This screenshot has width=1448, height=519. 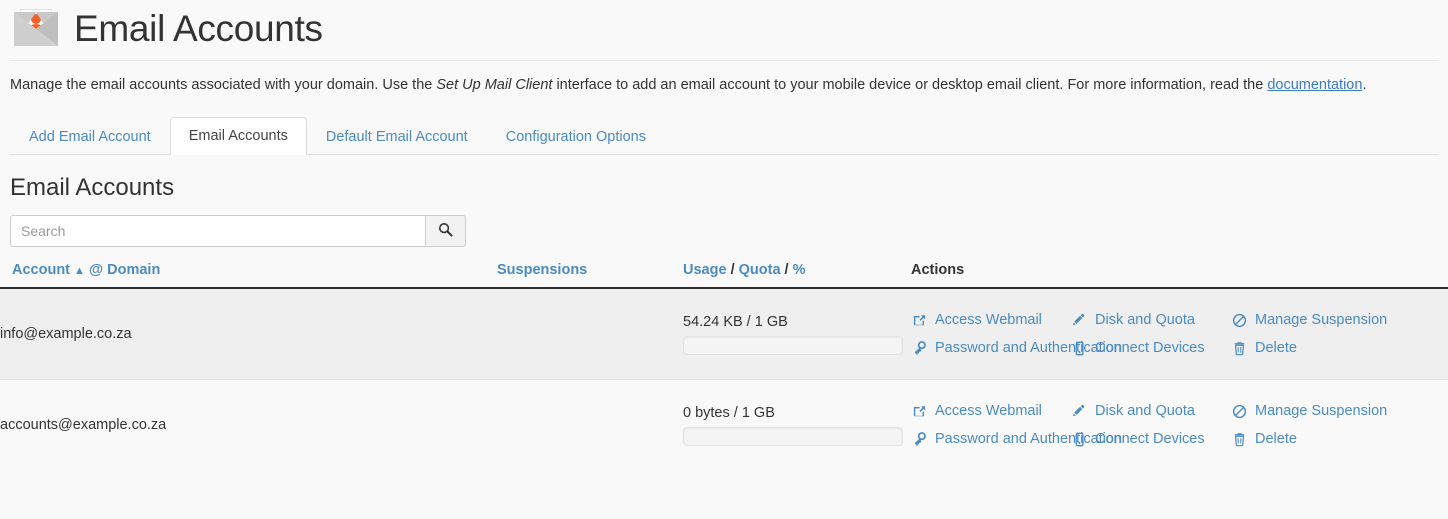 What do you see at coordinates (217, 231) in the screenshot?
I see `search-input` at bounding box center [217, 231].